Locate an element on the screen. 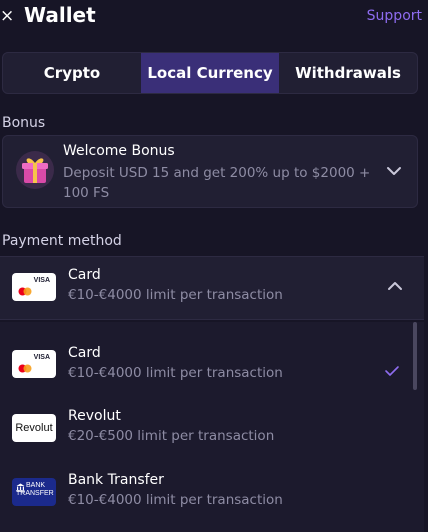 This screenshot has height=532, width=428. check-icon is located at coordinates (392, 371).